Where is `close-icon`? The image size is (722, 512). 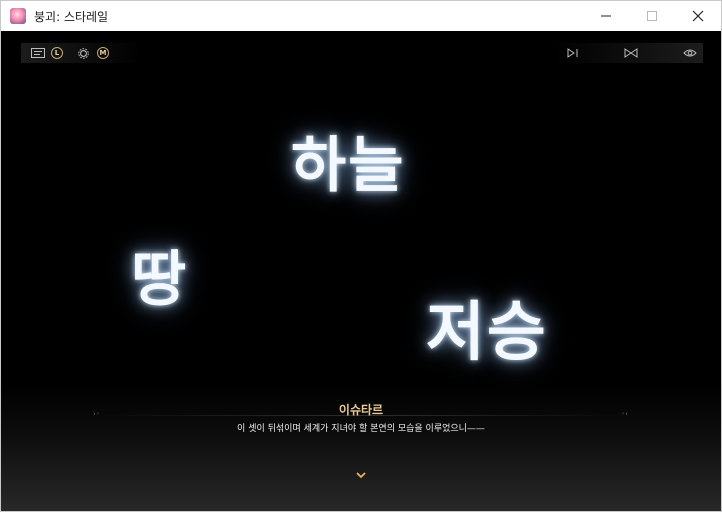
close-icon is located at coordinates (698, 16).